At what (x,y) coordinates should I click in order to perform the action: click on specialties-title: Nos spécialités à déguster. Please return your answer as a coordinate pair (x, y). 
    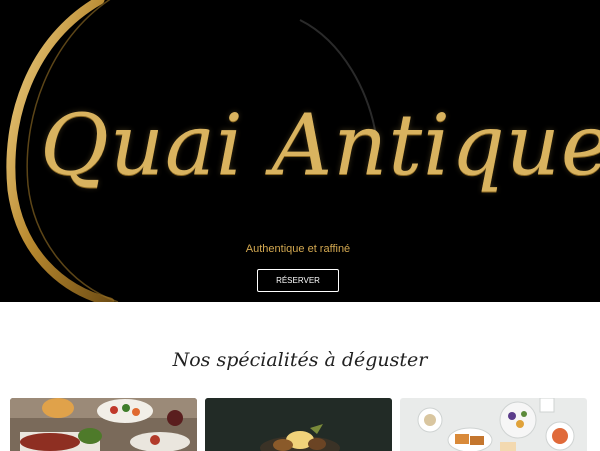
    Looking at the image, I should click on (300, 360).